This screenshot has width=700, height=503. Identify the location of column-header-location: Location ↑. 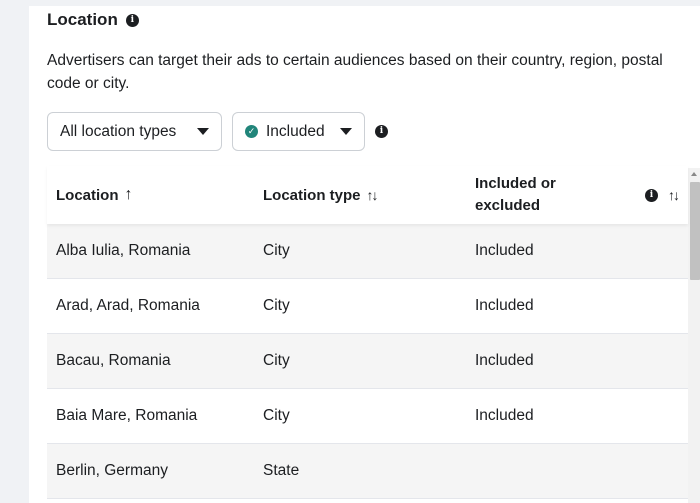
(155, 195).